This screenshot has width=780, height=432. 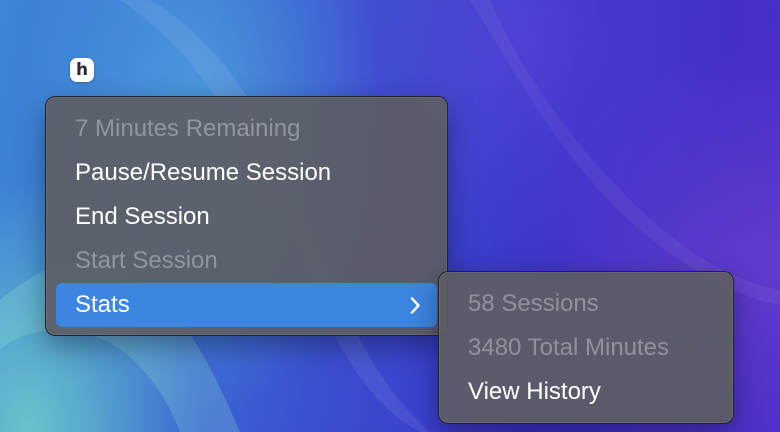 What do you see at coordinates (569, 347) in the screenshot?
I see `submenu-item-total-minutes: 3480 Total Minutes` at bounding box center [569, 347].